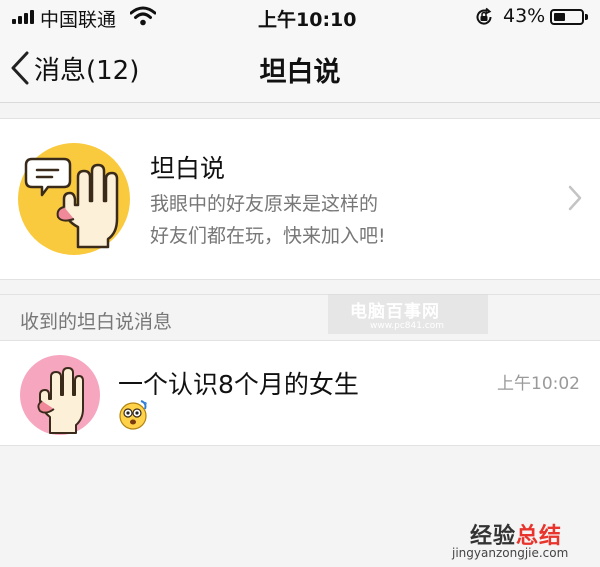 This screenshot has height=567, width=600. What do you see at coordinates (300, 72) in the screenshot?
I see `page-title: 坦白说` at bounding box center [300, 72].